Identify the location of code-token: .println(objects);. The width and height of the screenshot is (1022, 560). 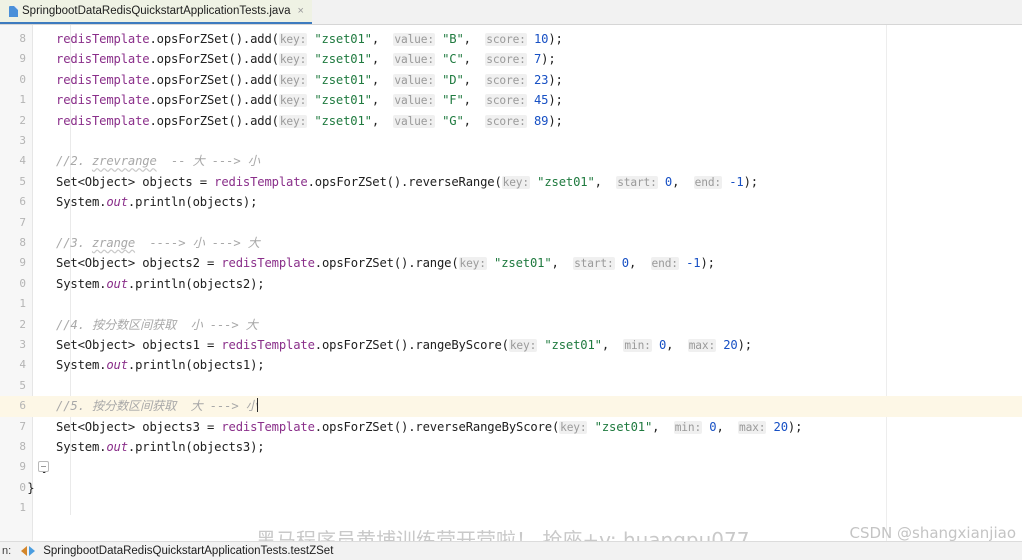
(192, 202).